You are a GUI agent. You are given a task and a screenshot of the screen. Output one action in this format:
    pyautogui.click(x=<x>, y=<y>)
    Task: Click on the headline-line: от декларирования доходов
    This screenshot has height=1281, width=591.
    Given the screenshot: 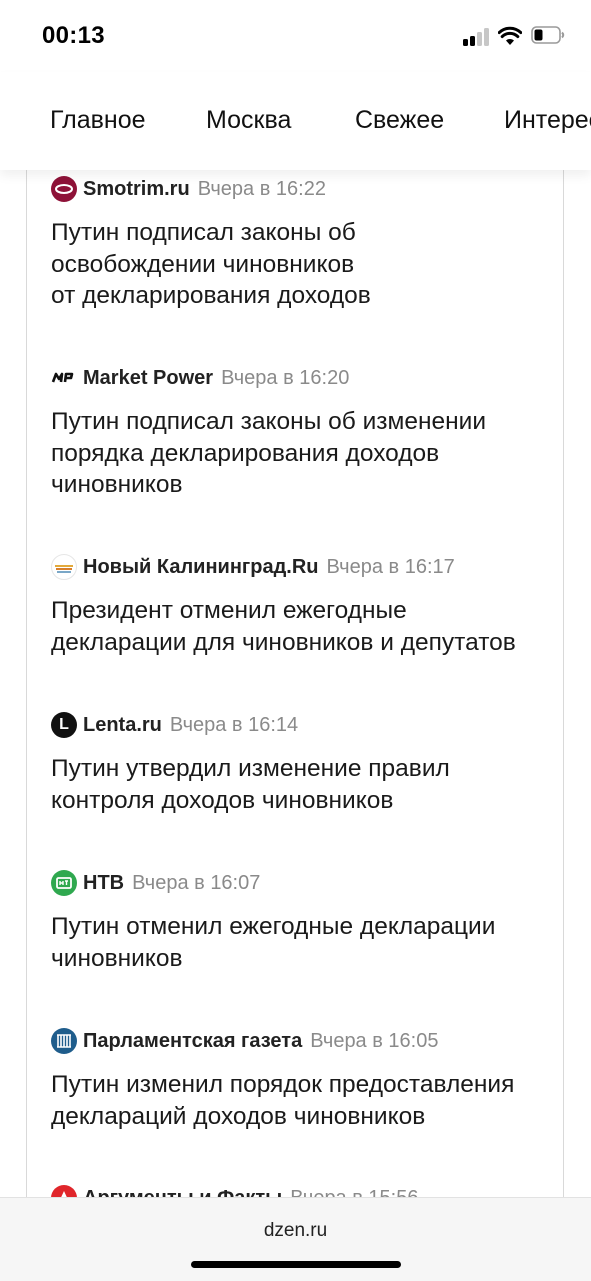 What is the action you would take?
    pyautogui.click(x=211, y=295)
    